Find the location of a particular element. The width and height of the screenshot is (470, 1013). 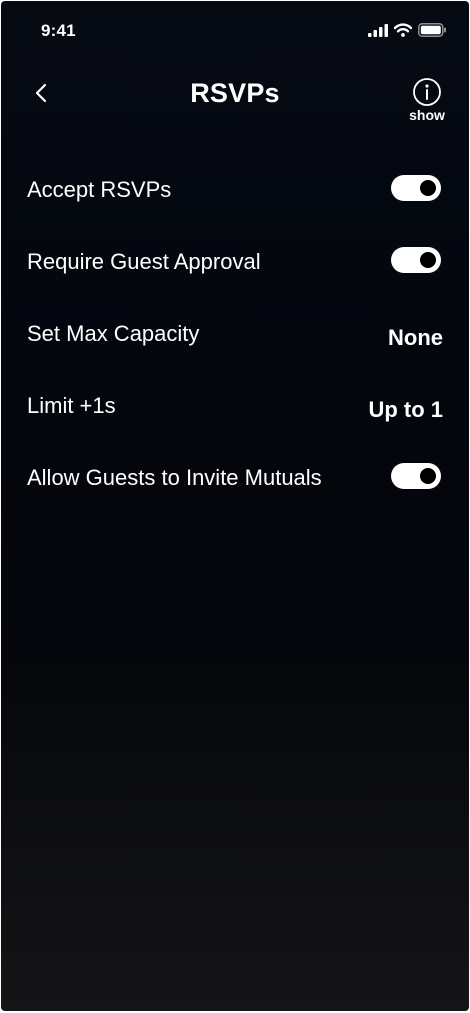

setting-row-allow-invite-mutuals: Allow Guests to Invite Mutuals is located at coordinates (235, 494).